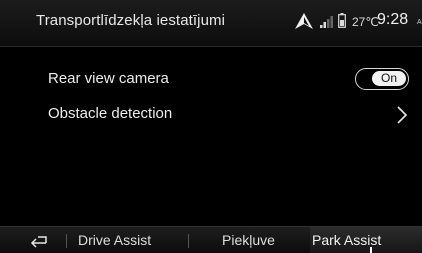 The image size is (422, 253). I want to click on setting-label: Obstacle detection, so click(110, 113).